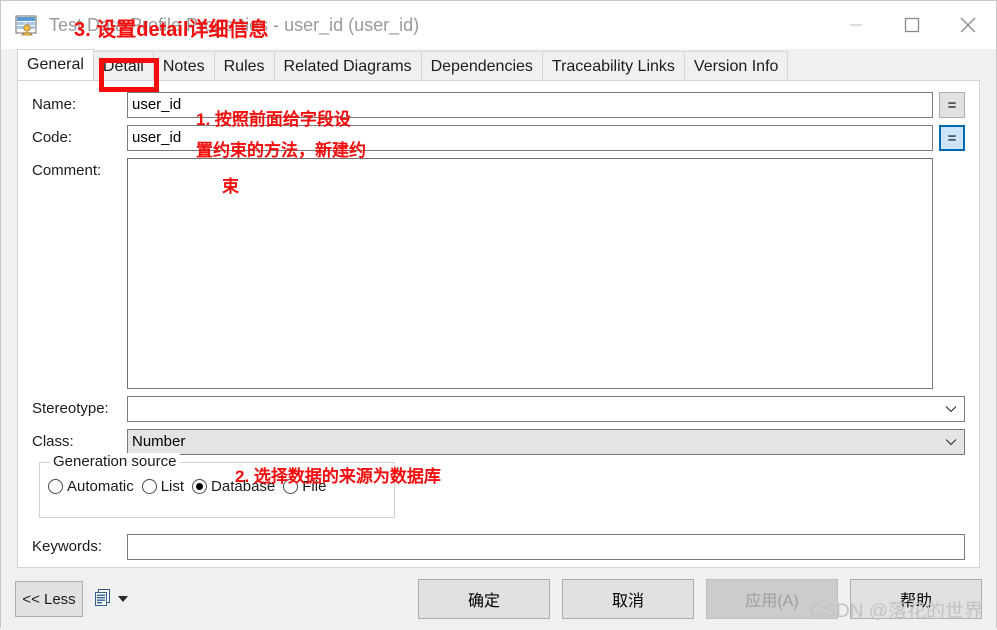 The width and height of the screenshot is (997, 630). Describe the element at coordinates (856, 25) in the screenshot. I see `minimize-icon` at that location.